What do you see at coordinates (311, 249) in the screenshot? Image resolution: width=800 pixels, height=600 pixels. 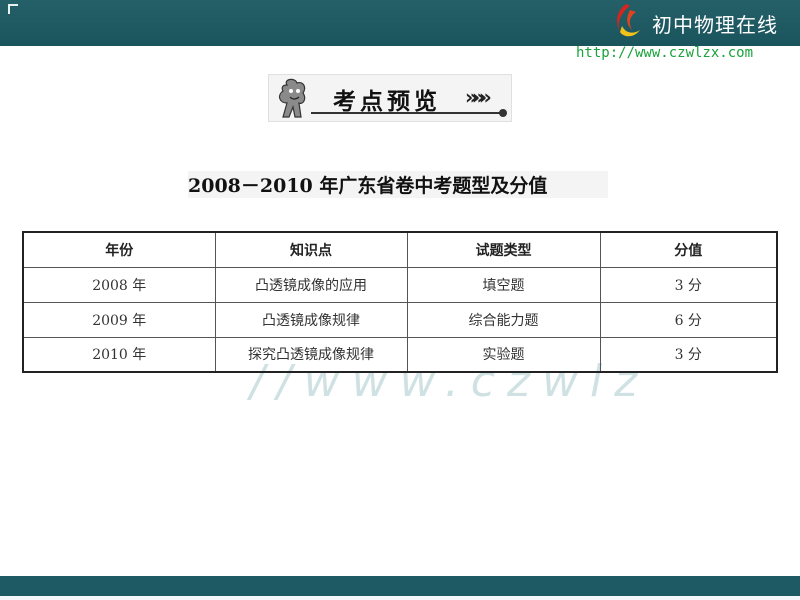 I see `column-header-topic: 知识点` at bounding box center [311, 249].